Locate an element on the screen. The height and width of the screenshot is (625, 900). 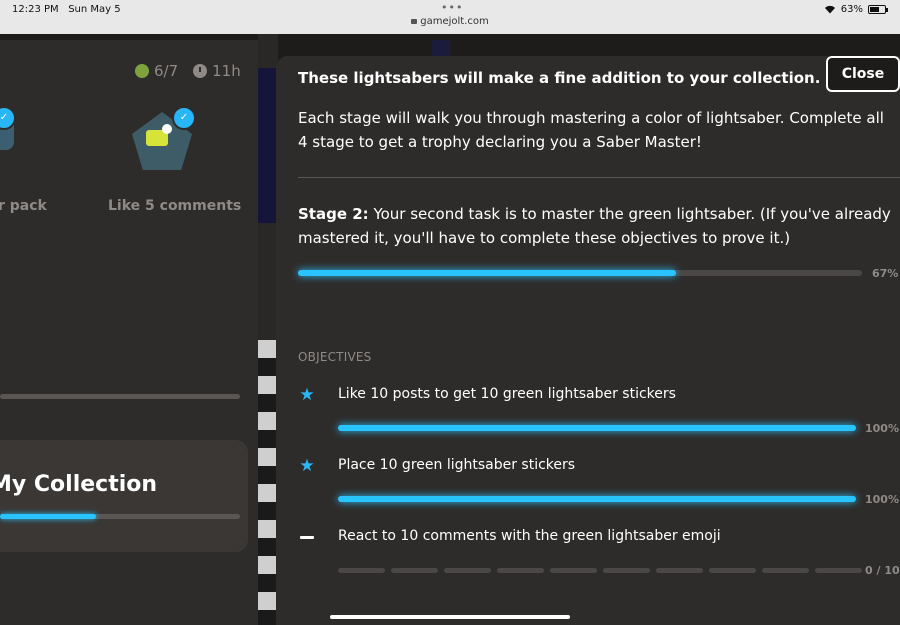
url-text: gamejolt.com is located at coordinates (454, 21).